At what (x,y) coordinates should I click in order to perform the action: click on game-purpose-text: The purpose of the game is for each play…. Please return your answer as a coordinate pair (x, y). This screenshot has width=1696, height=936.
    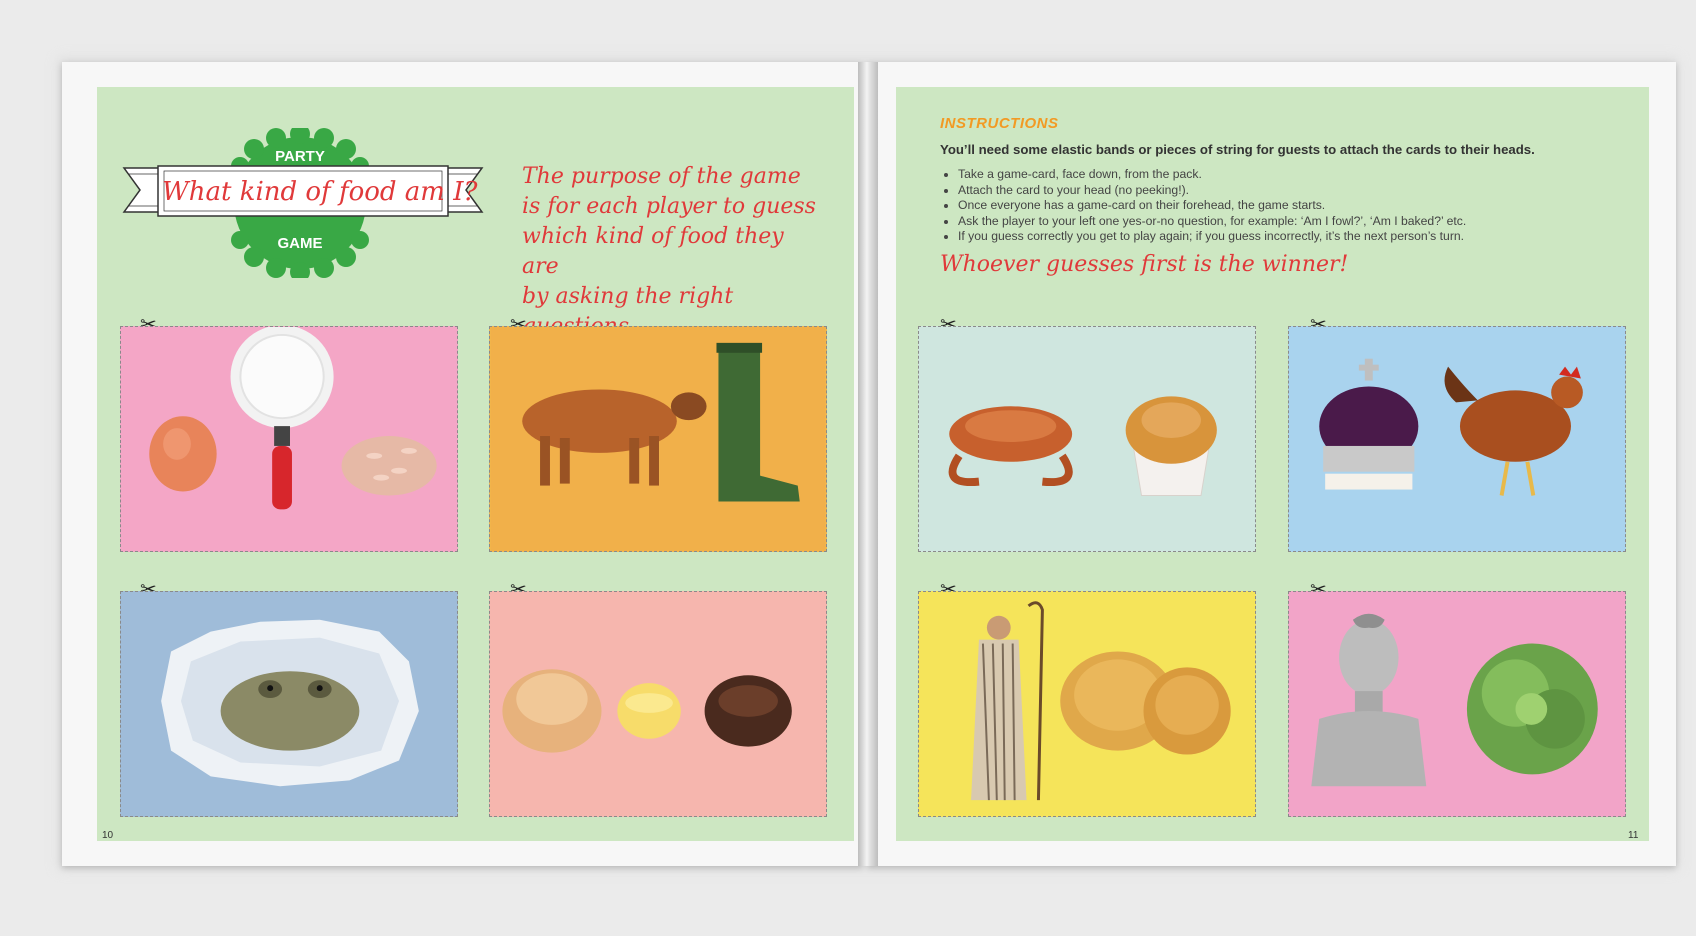
    Looking at the image, I should click on (672, 252).